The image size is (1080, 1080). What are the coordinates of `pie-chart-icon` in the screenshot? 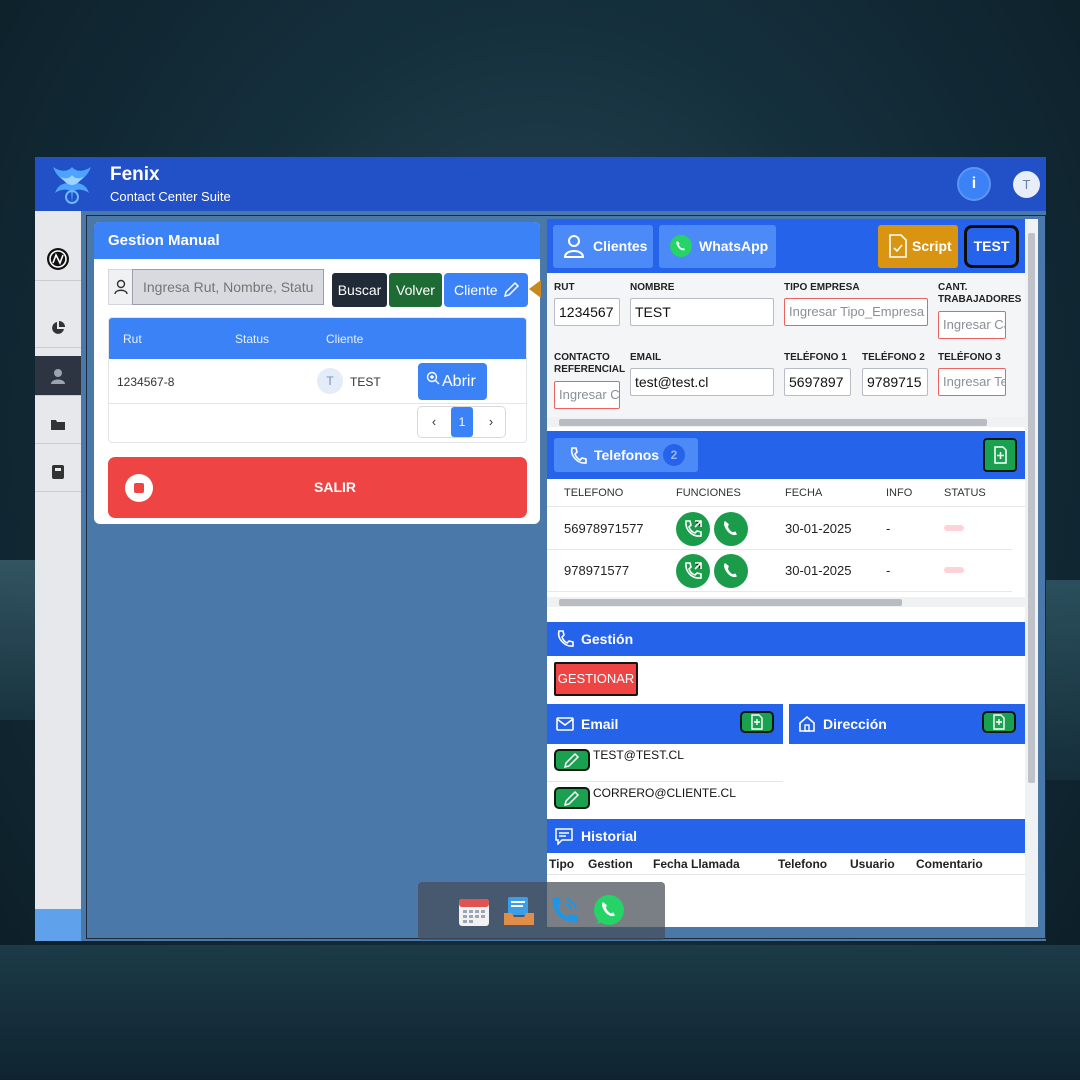 It's located at (58, 327).